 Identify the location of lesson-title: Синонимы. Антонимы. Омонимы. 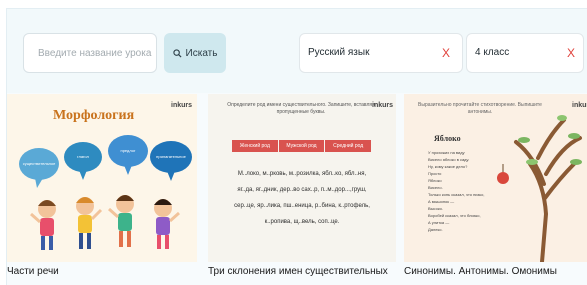
(495, 271).